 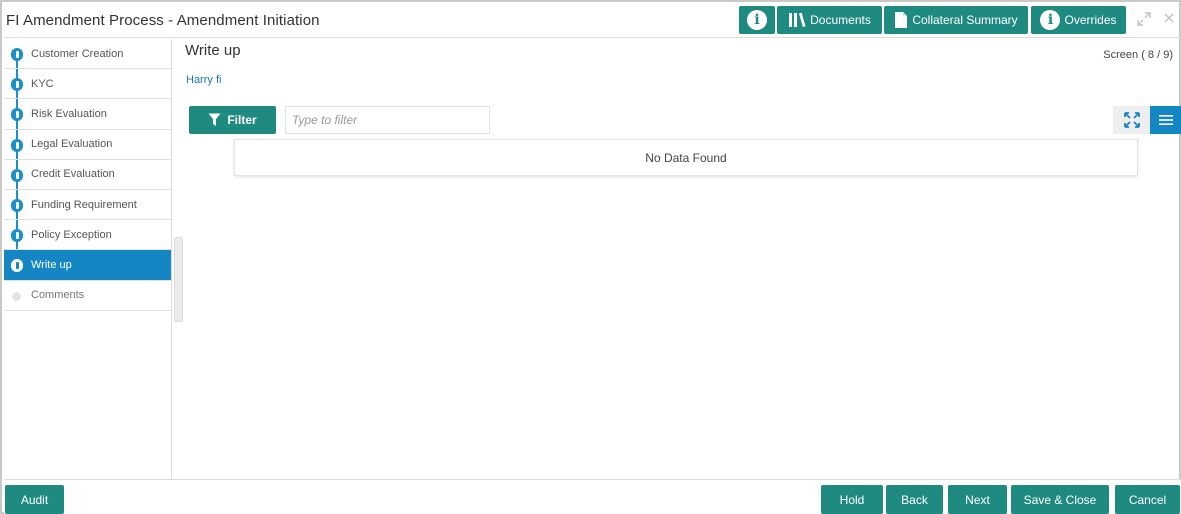 I want to click on step-current-icon, so click(x=17, y=266).